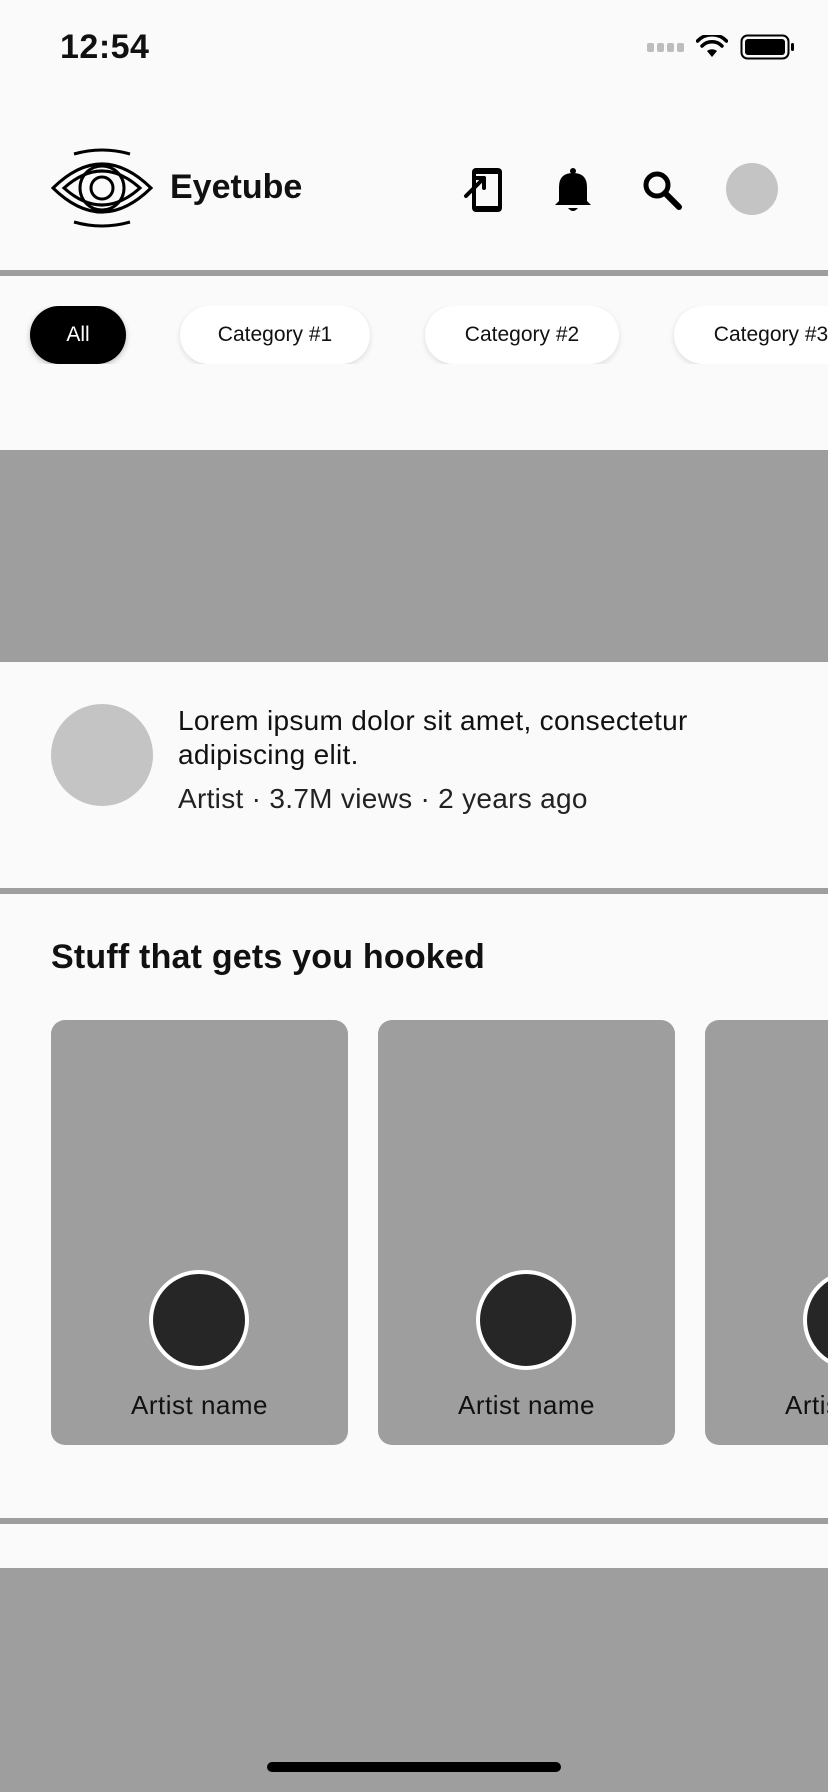 This screenshot has height=1792, width=828. I want to click on cast-device-icon, so click(483, 190).